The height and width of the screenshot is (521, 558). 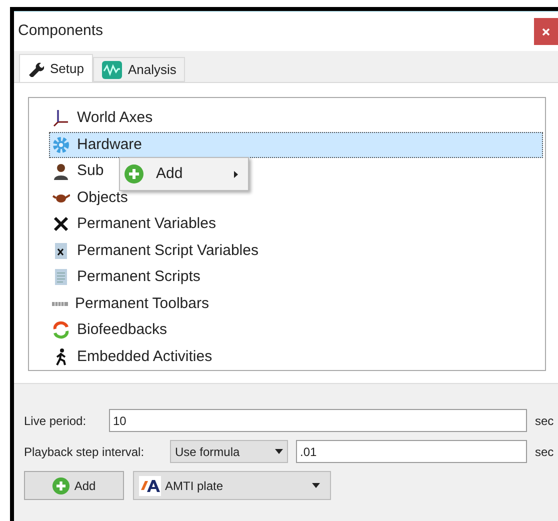 What do you see at coordinates (61, 330) in the screenshot?
I see `cycle-arrows-icon` at bounding box center [61, 330].